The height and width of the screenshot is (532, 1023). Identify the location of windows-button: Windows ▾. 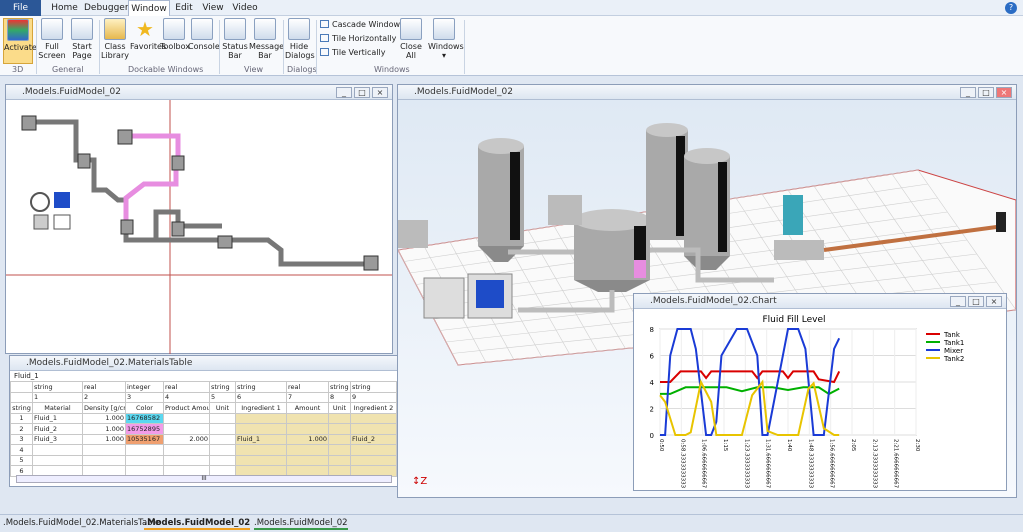
(446, 39).